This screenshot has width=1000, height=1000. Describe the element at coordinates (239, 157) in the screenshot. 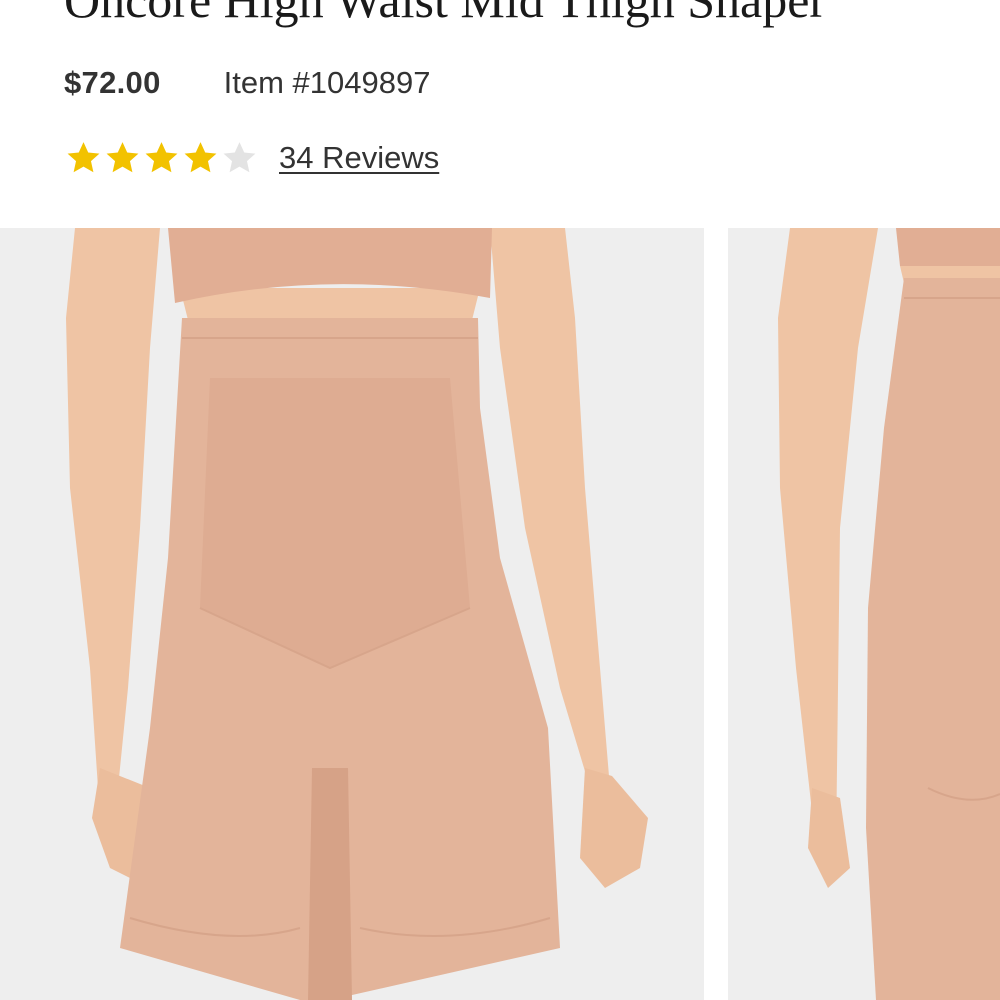

I see `star-empty-icon` at that location.